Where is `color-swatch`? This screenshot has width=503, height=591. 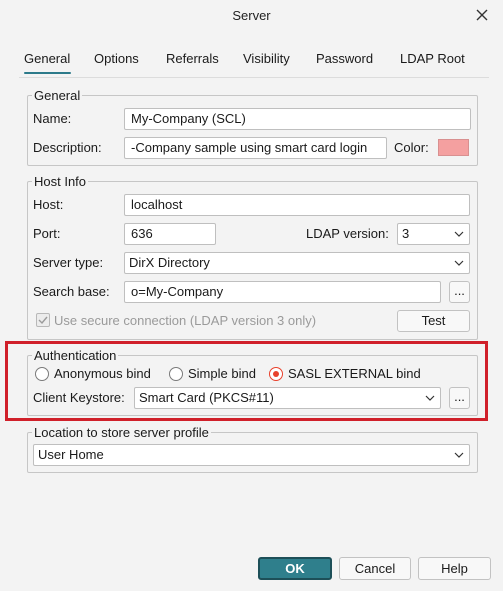 color-swatch is located at coordinates (453, 147).